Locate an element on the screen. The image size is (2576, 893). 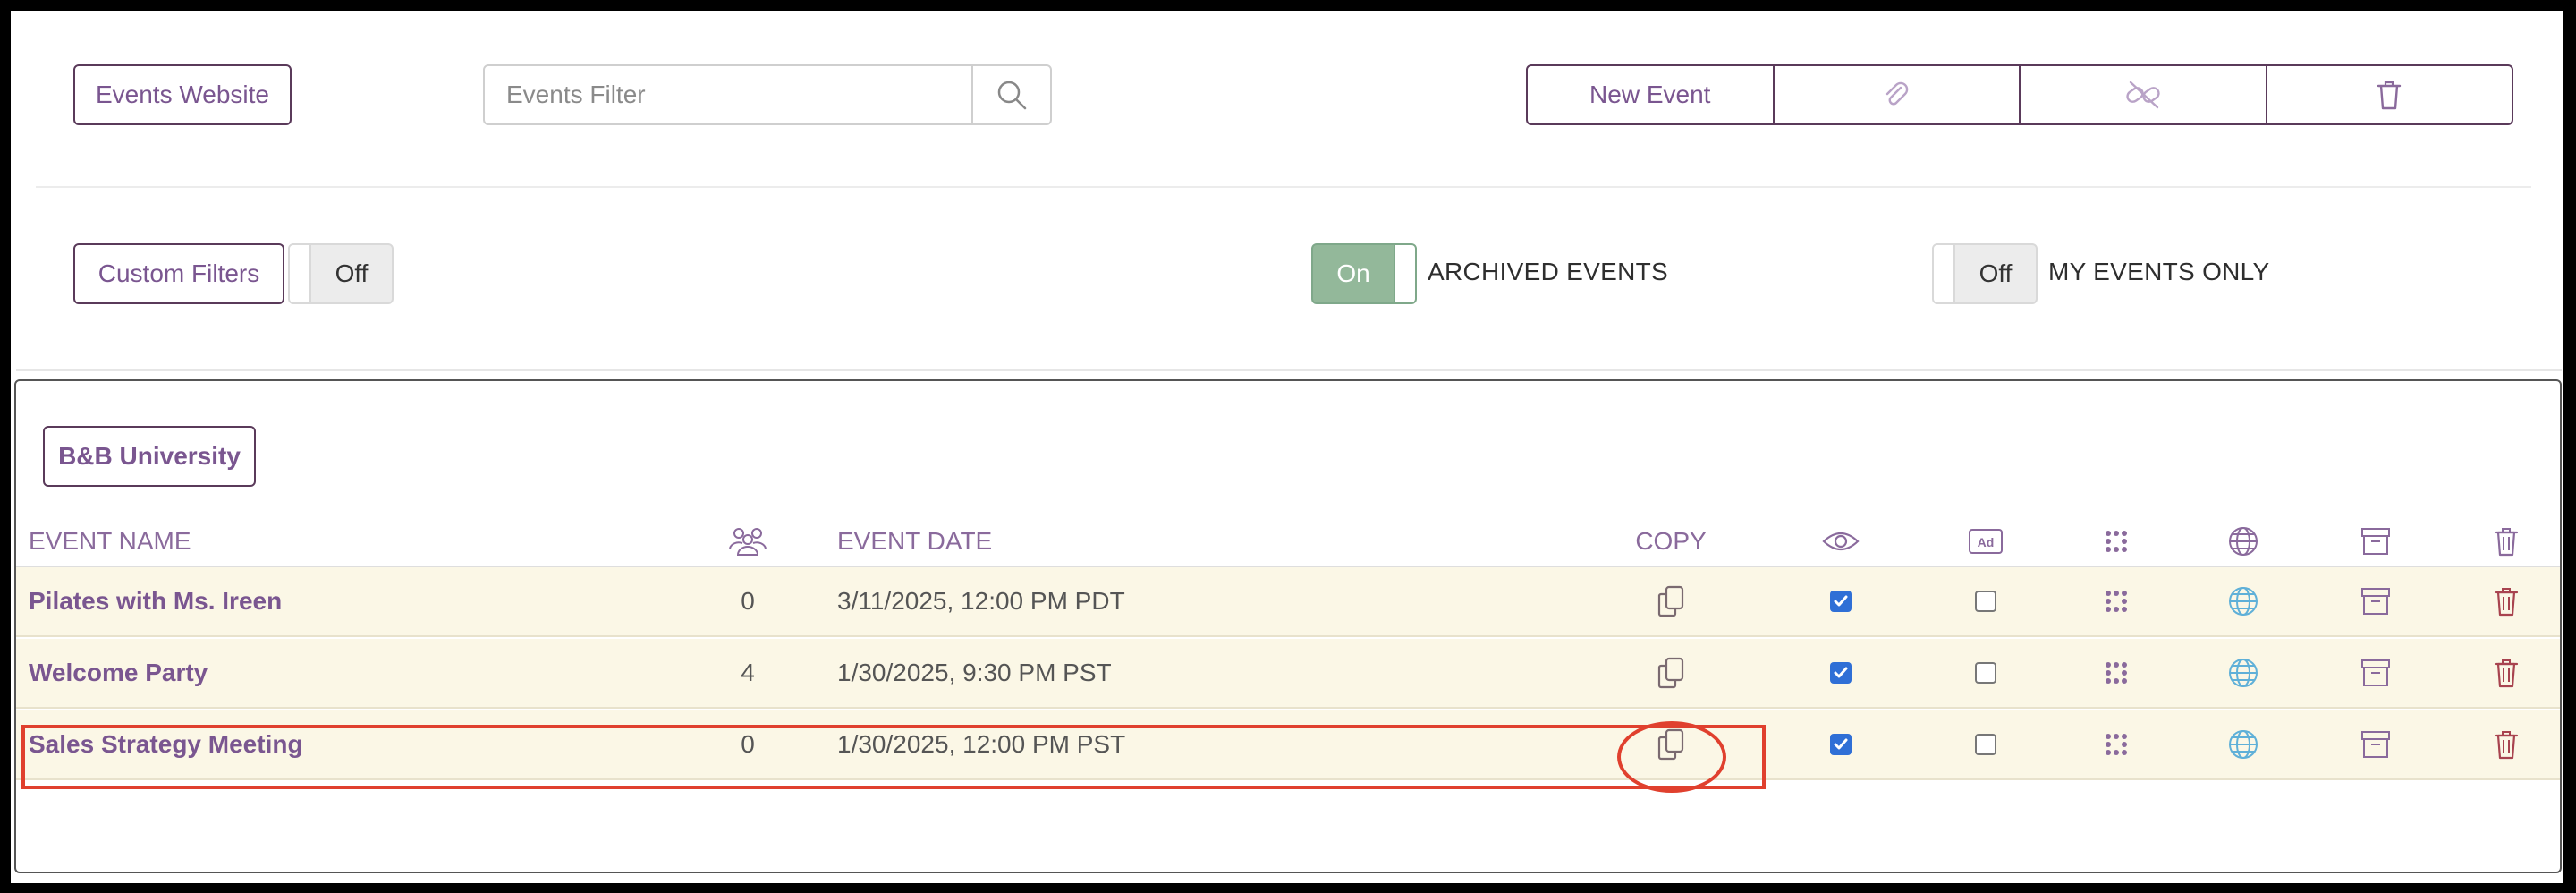
event-date: 3/11/2025, 12:00 PM PDT is located at coordinates (981, 601).